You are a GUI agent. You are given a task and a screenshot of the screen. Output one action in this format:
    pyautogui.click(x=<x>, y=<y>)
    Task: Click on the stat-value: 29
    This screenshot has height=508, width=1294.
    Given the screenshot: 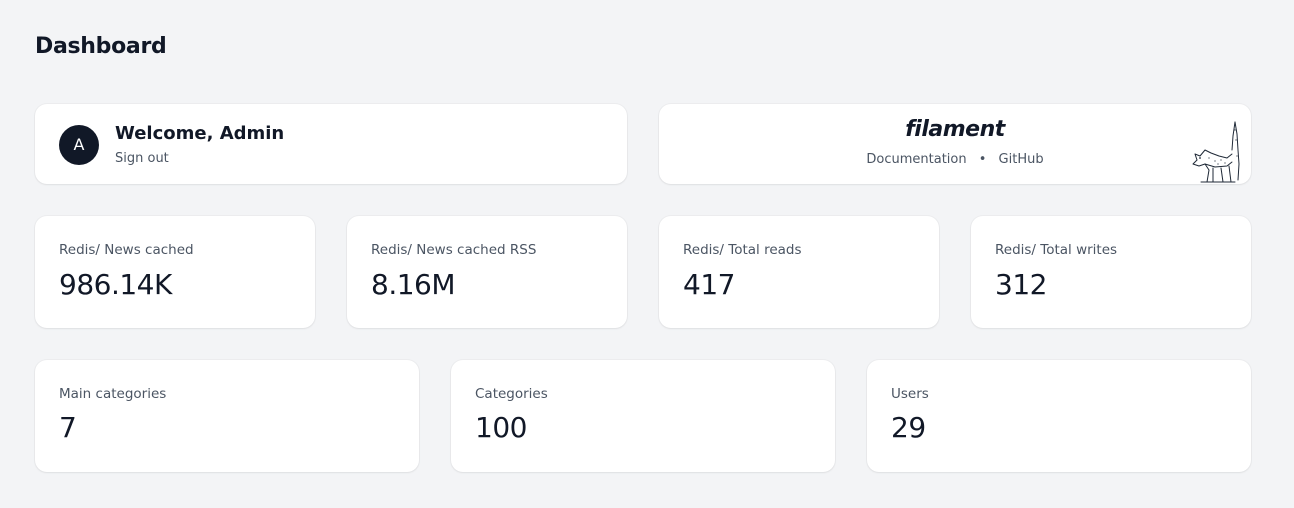 What is the action you would take?
    pyautogui.click(x=908, y=427)
    